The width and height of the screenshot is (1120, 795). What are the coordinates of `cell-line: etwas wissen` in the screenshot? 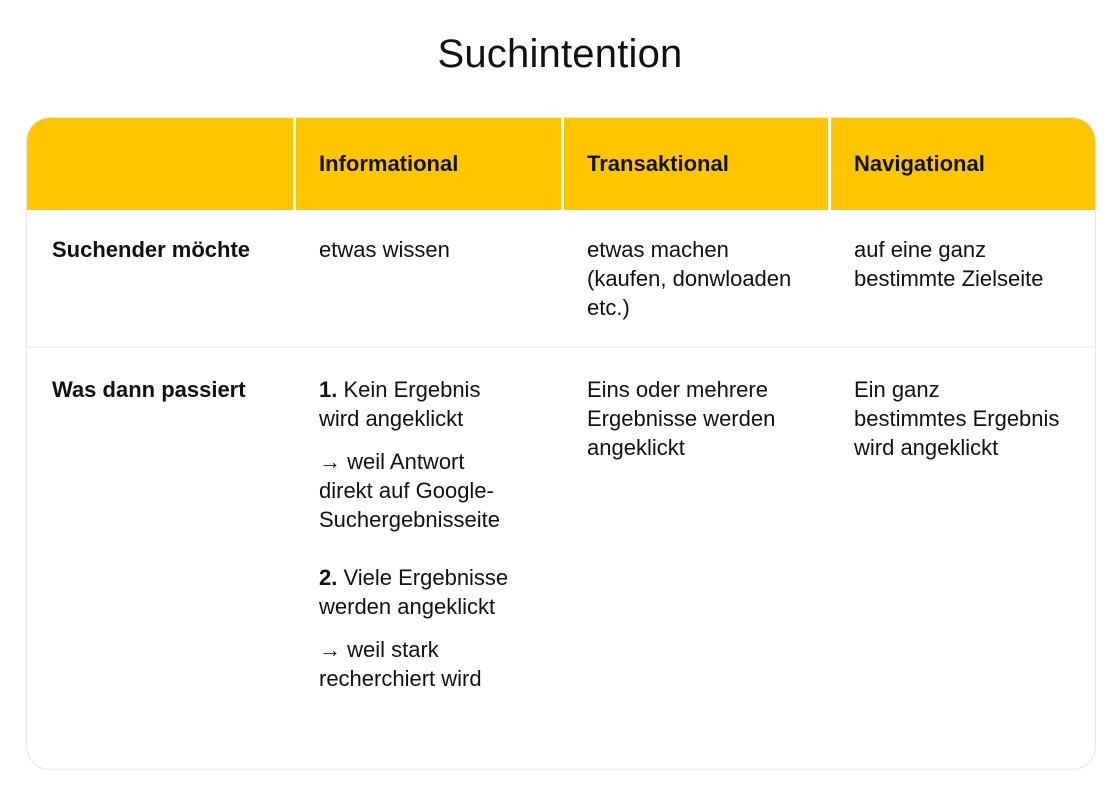 It's located at (384, 249).